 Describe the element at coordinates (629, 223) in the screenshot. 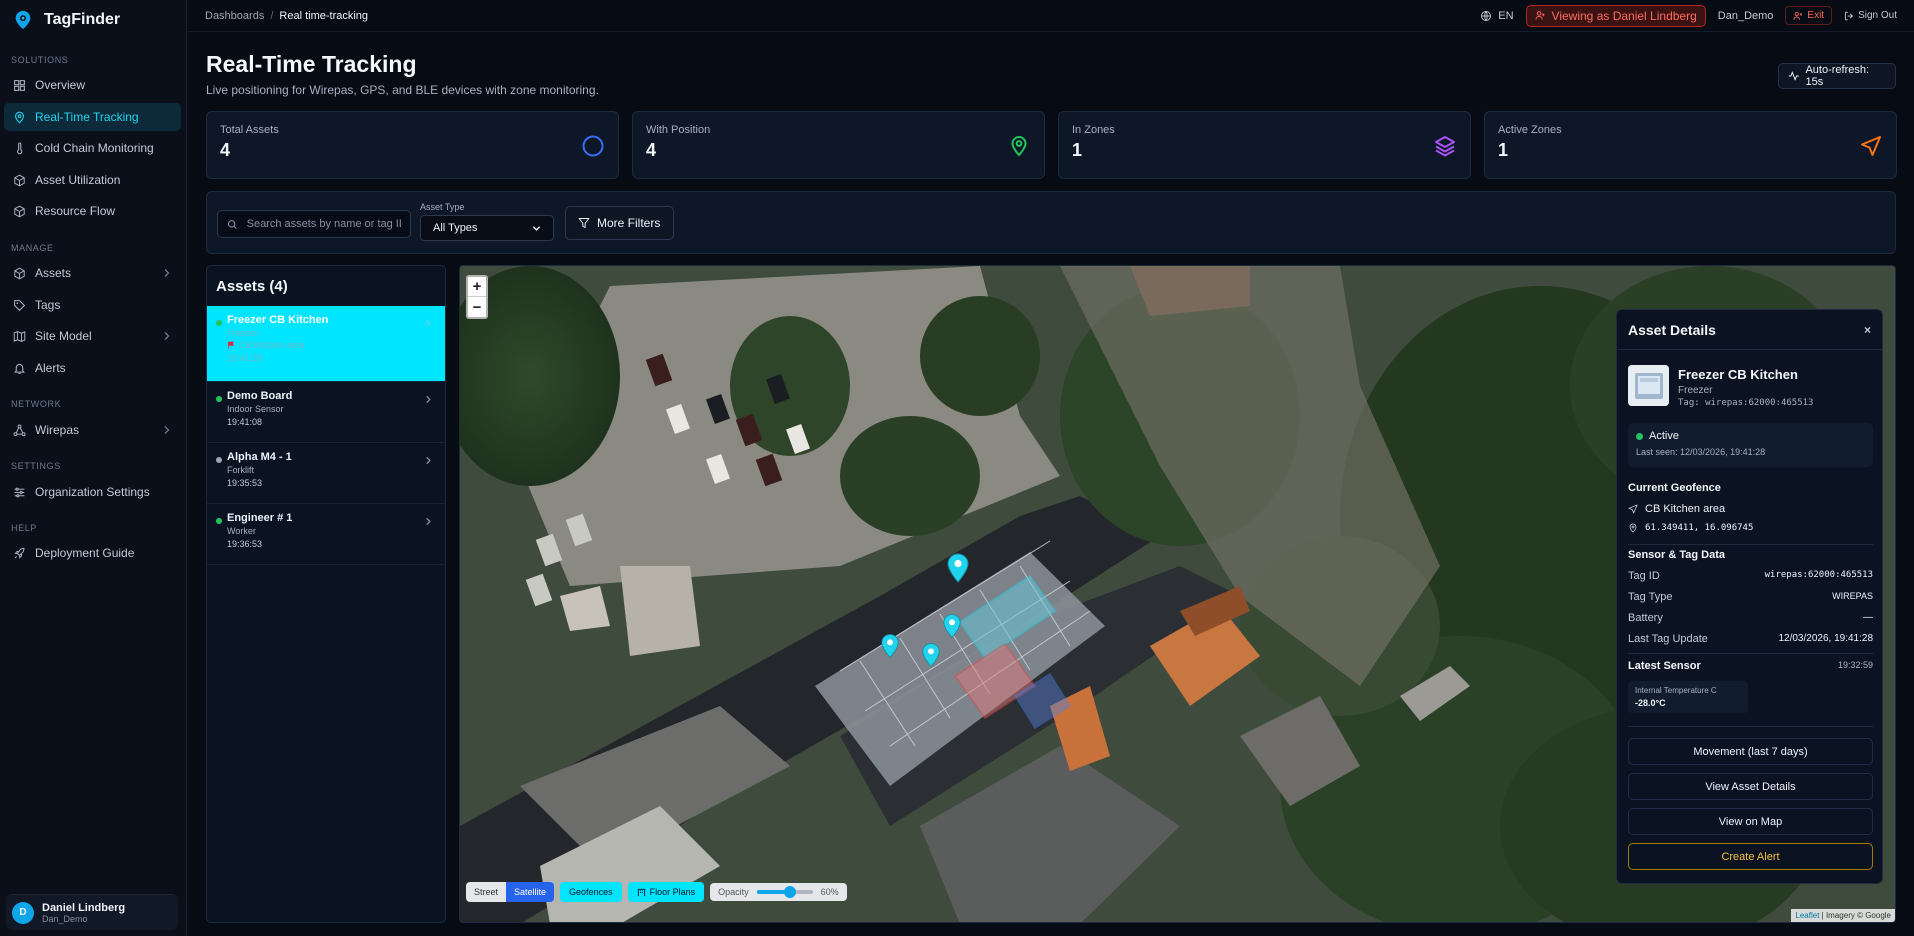

I see `more-filters-label: More Filters` at that location.